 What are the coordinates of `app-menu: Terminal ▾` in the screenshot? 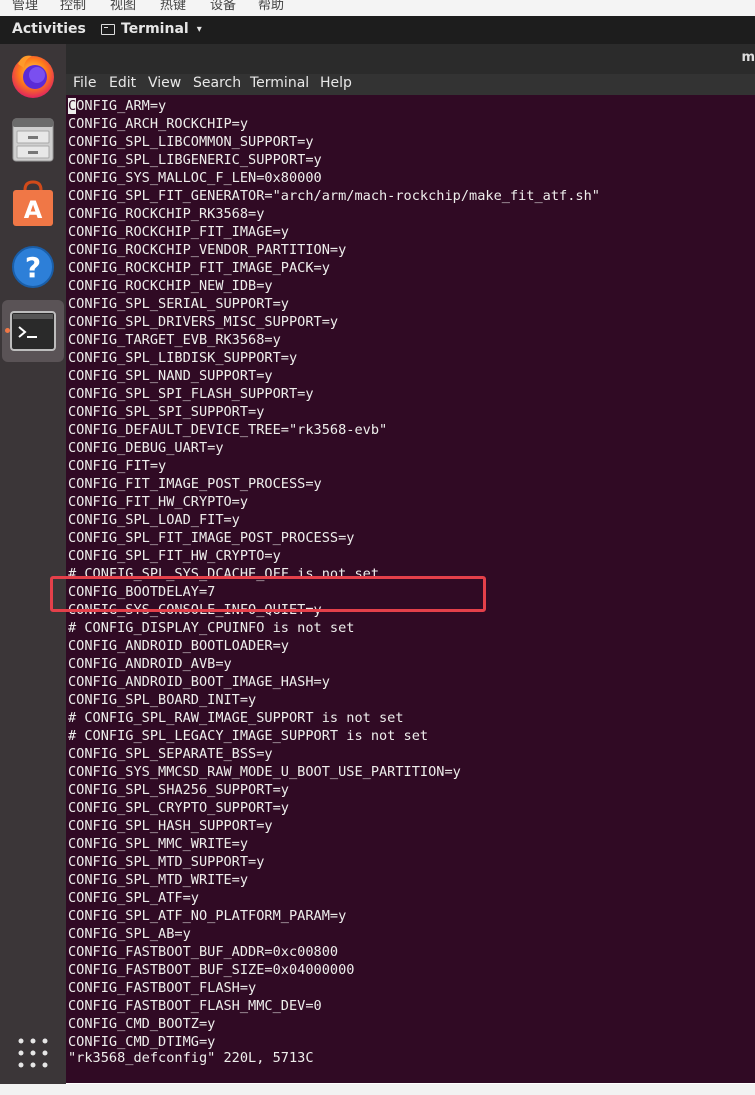 It's located at (151, 29).